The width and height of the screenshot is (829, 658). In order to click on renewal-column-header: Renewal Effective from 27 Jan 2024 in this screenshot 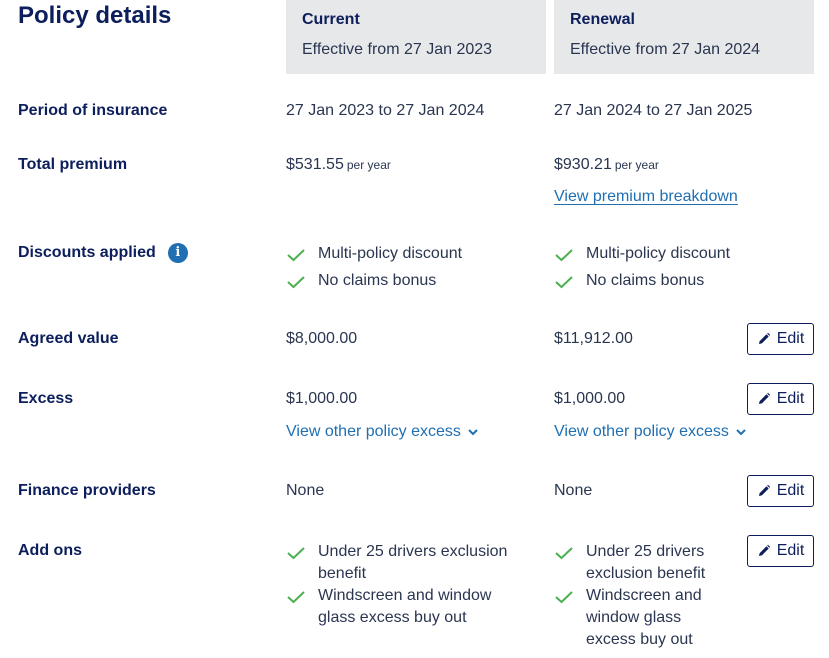, I will do `click(684, 37)`.